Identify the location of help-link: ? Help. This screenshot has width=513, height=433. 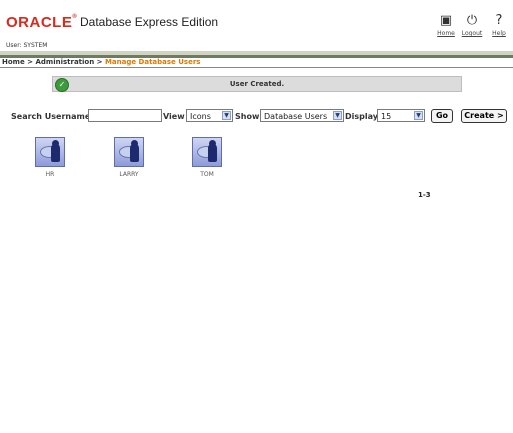
(499, 25).